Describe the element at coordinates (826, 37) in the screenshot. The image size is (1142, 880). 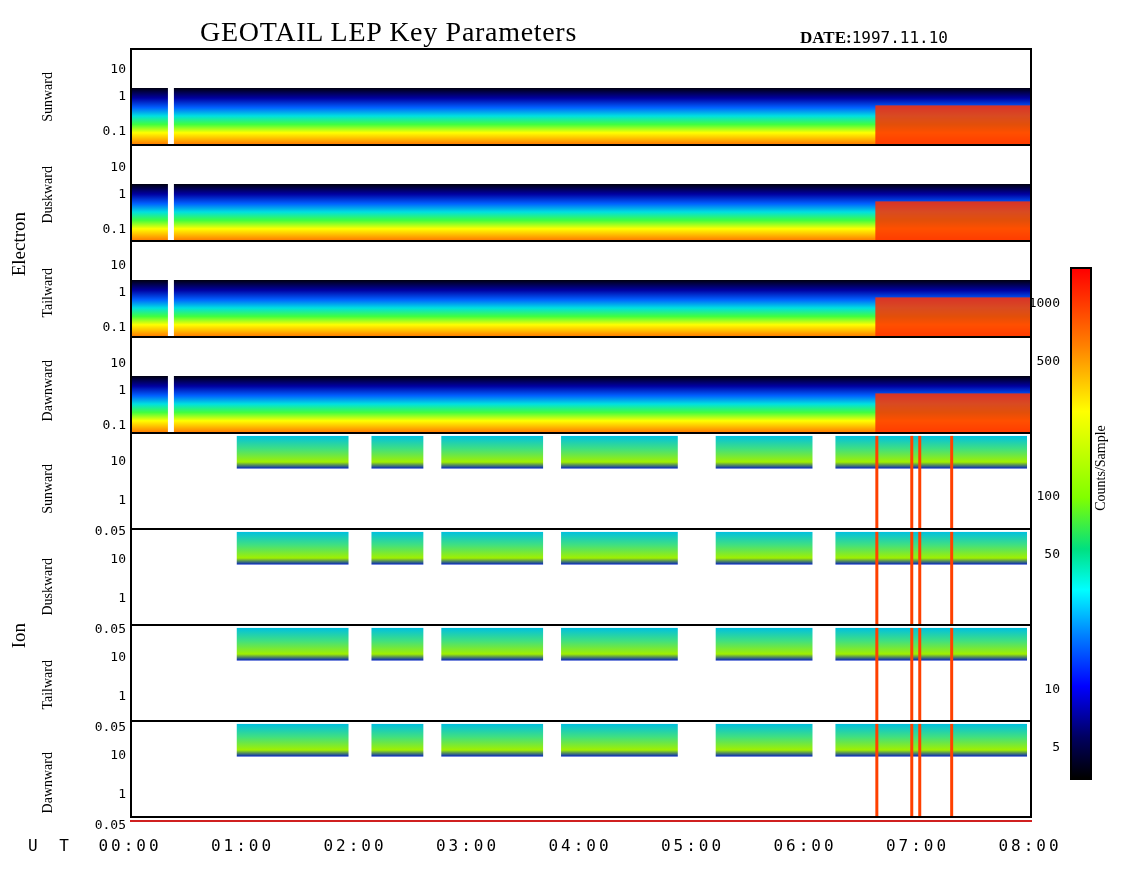
I see `date-label: DATE:` at that location.